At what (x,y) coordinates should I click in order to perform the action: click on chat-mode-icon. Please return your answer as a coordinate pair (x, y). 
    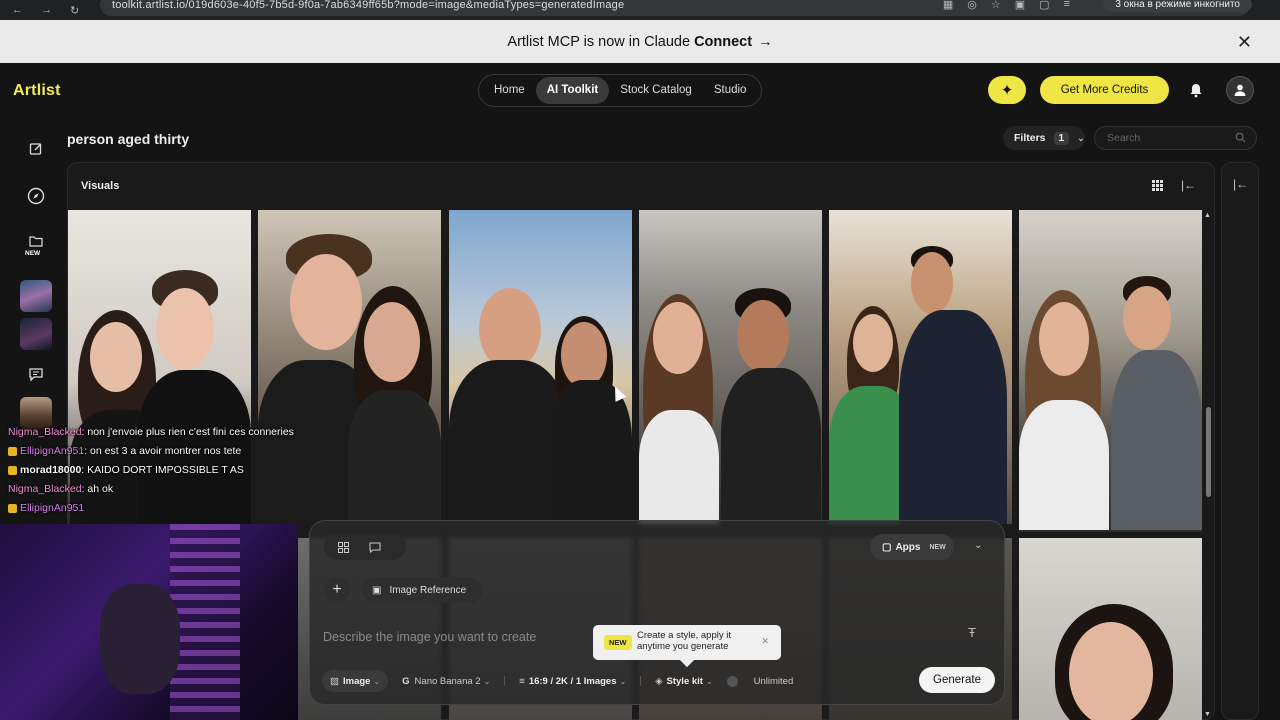
    Looking at the image, I should click on (375, 547).